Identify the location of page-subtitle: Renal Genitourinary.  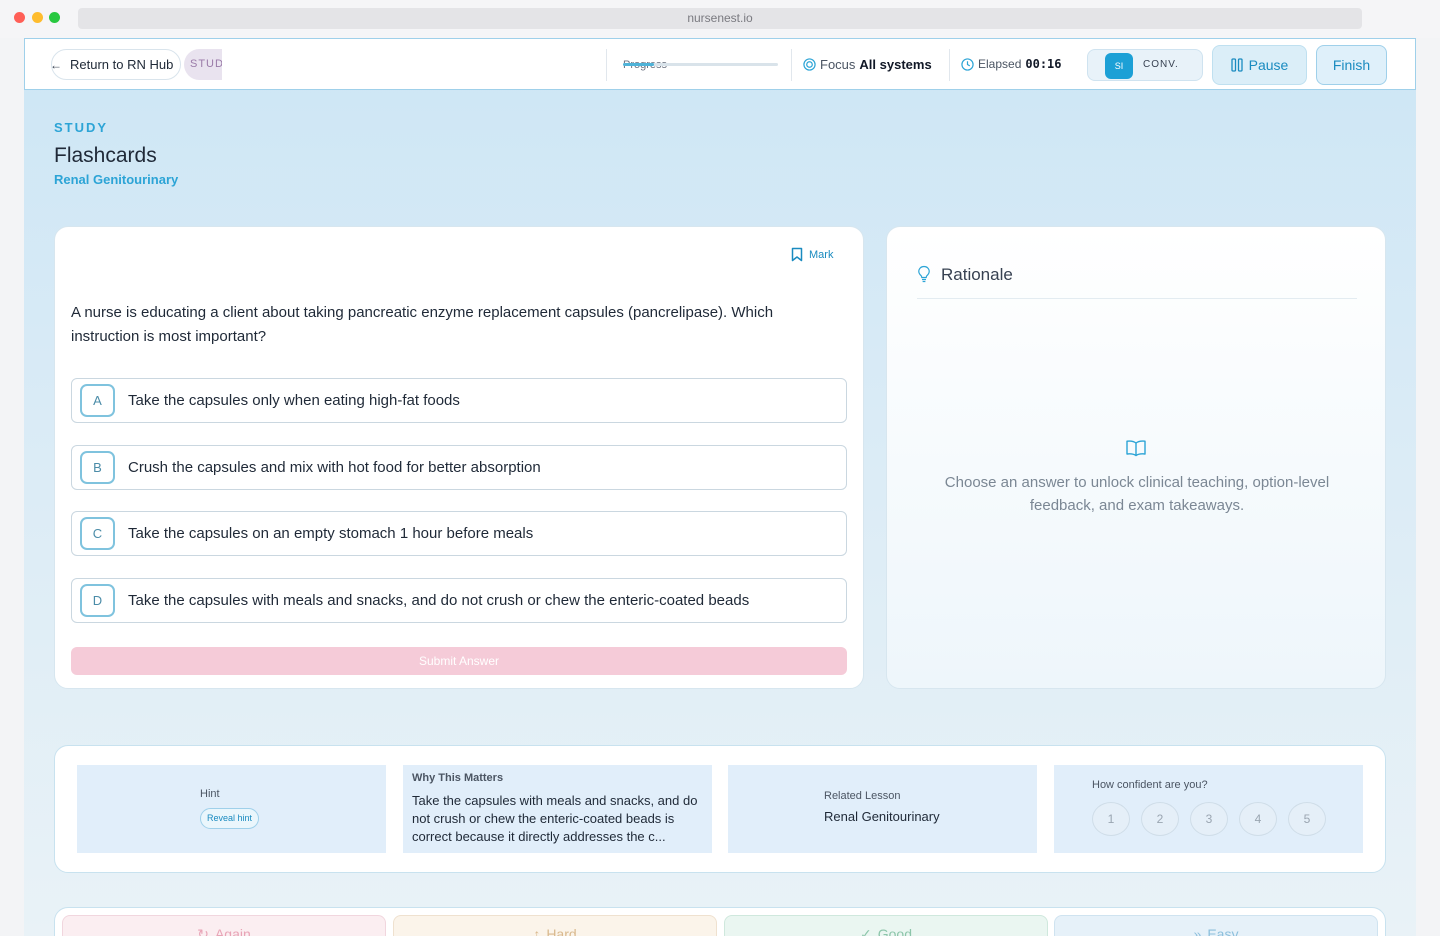
(116, 179).